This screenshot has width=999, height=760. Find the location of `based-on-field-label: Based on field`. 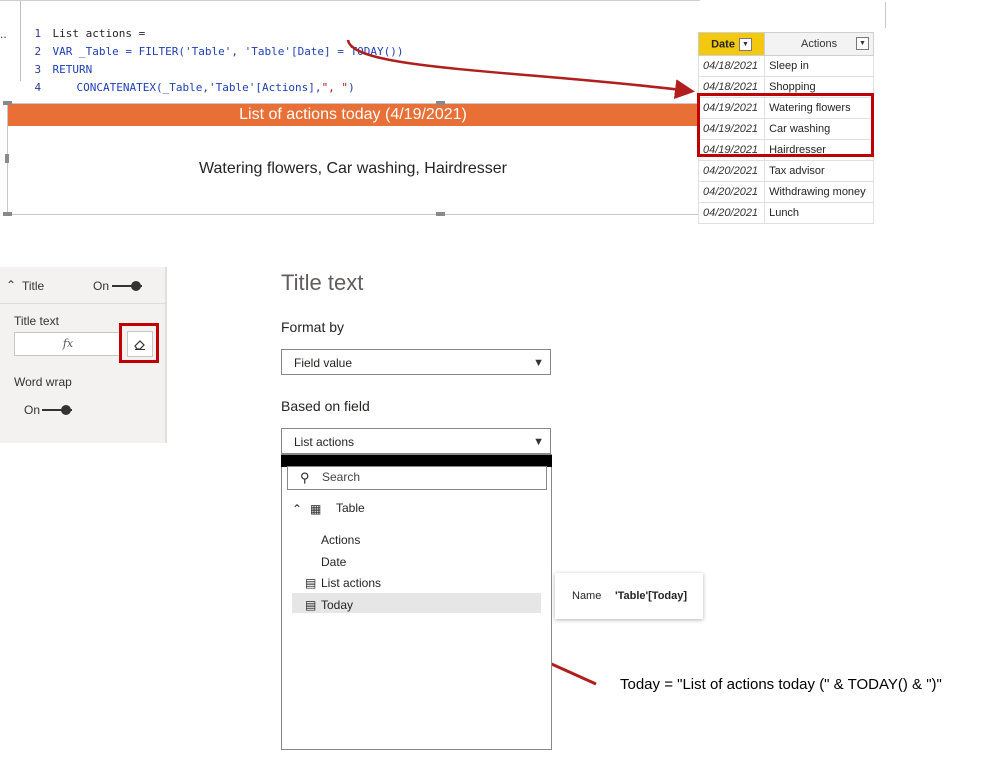

based-on-field-label: Based on field is located at coordinates (325, 406).